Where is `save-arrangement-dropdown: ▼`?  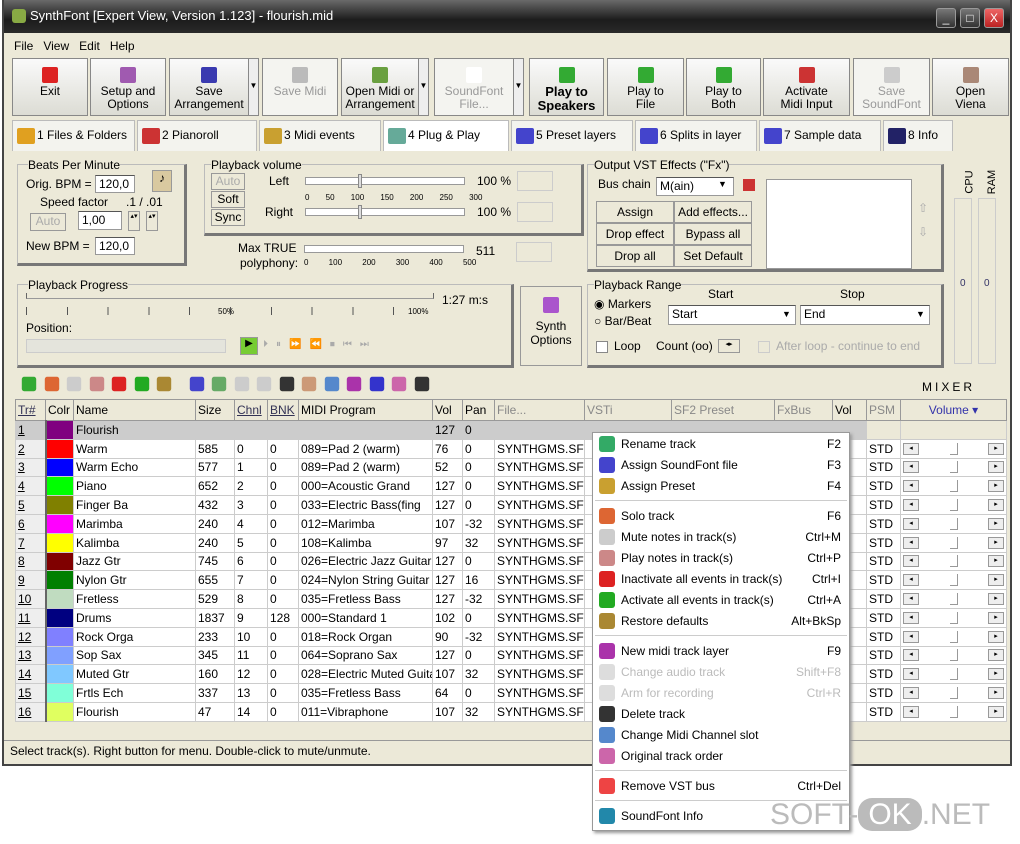 save-arrangement-dropdown: ▼ is located at coordinates (253, 87).